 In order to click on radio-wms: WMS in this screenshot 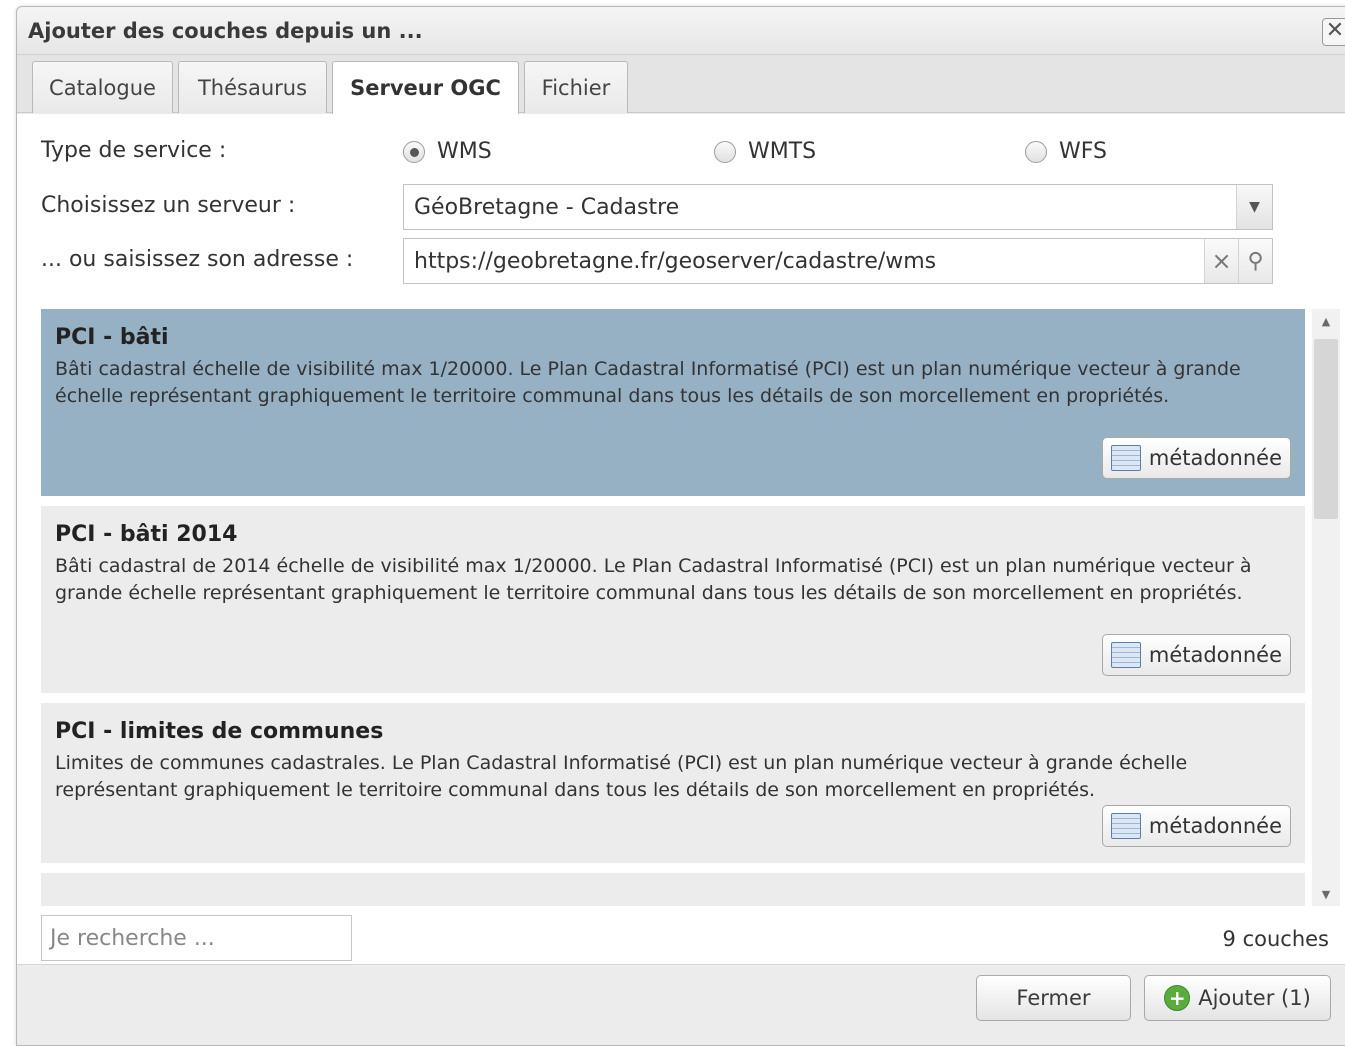, I will do `click(447, 151)`.